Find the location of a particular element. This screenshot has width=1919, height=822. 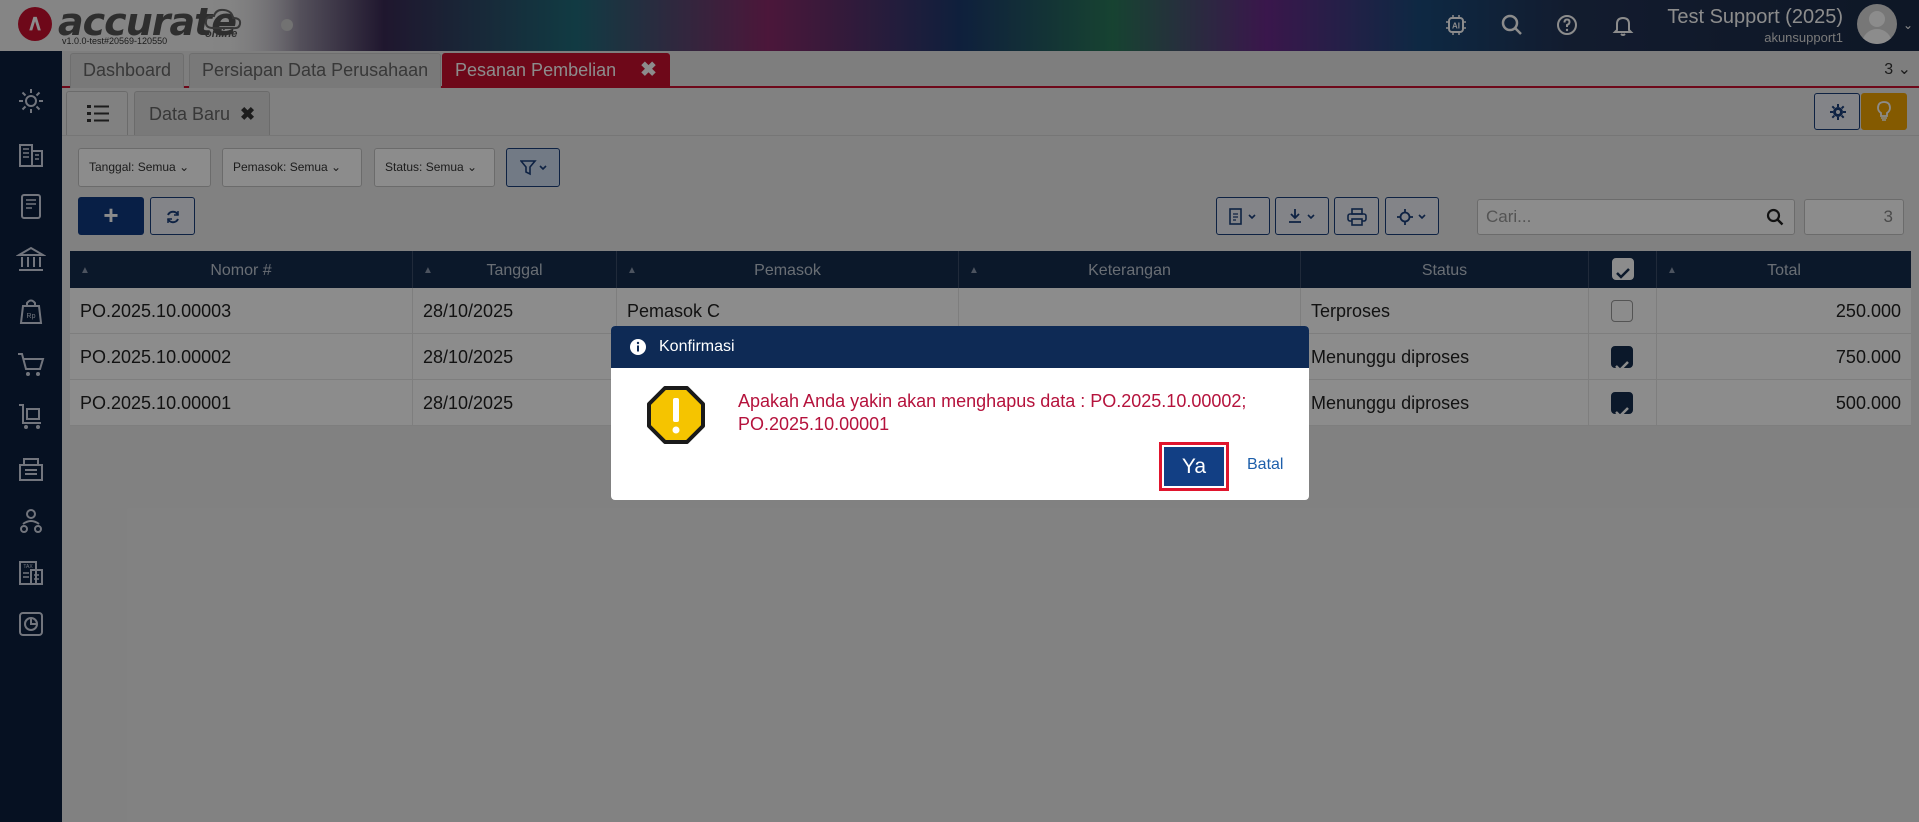

info-icon is located at coordinates (638, 347).